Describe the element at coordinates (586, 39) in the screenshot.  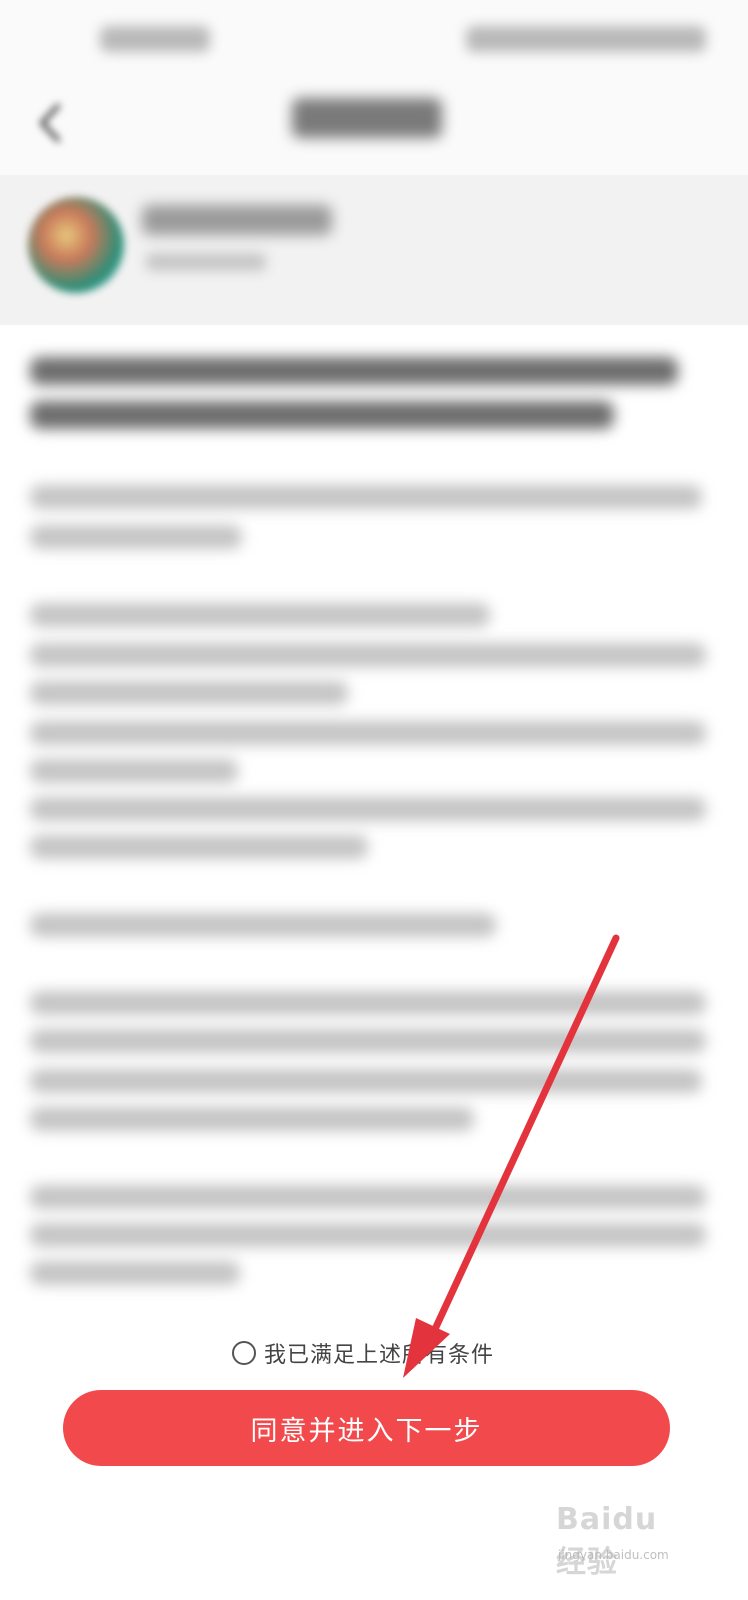
I see `status-icons-blurred` at that location.